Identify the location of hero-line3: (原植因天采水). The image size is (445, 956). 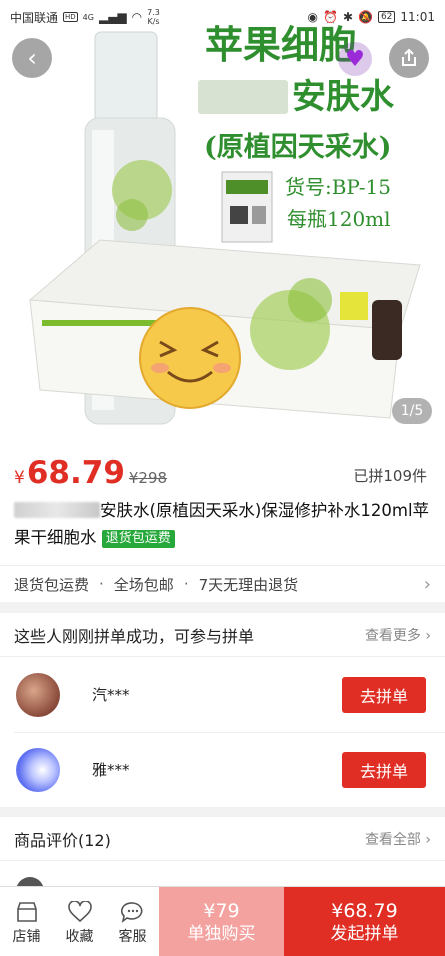
(298, 147).